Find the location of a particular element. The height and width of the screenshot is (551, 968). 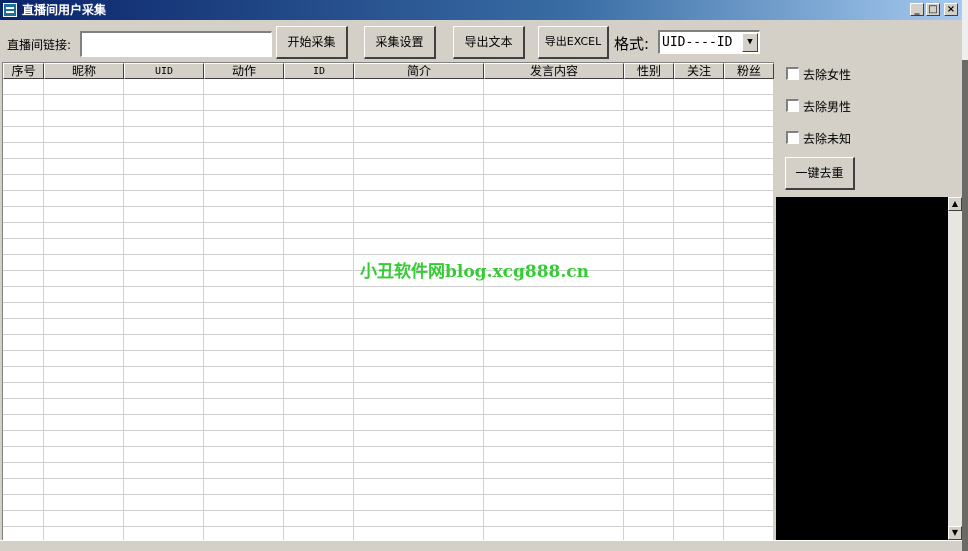

remove-female-checkbox is located at coordinates (792, 73).